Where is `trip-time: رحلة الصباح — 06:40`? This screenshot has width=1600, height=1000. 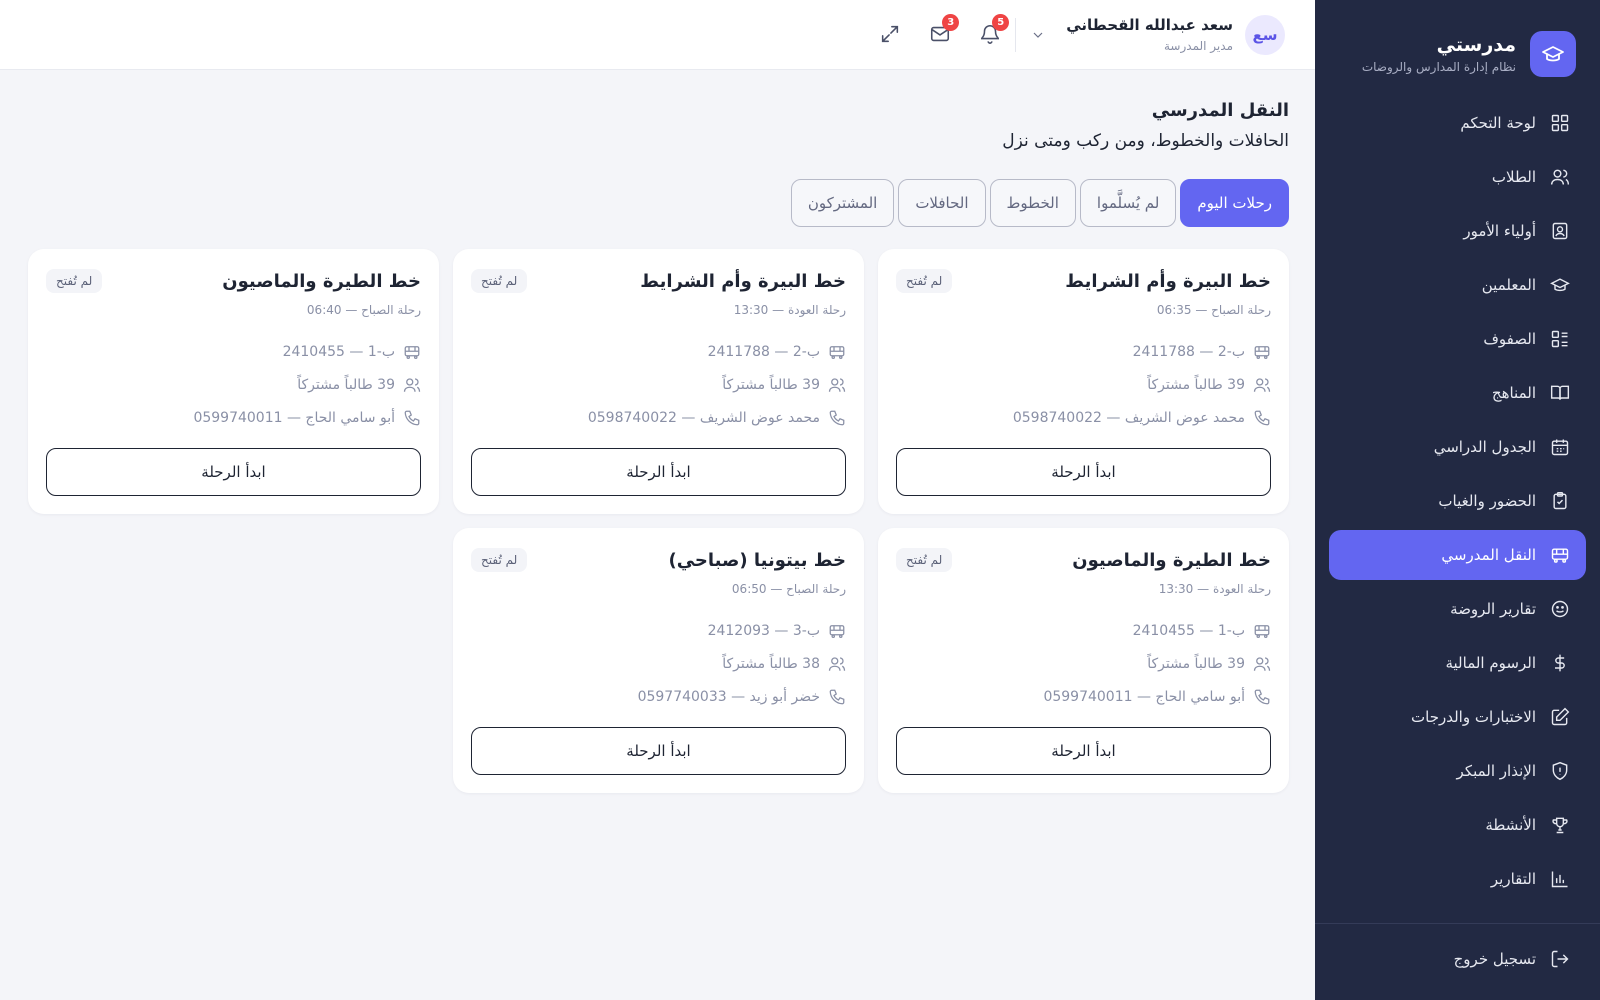
trip-time: رحلة الصباح — 06:40 is located at coordinates (363, 310).